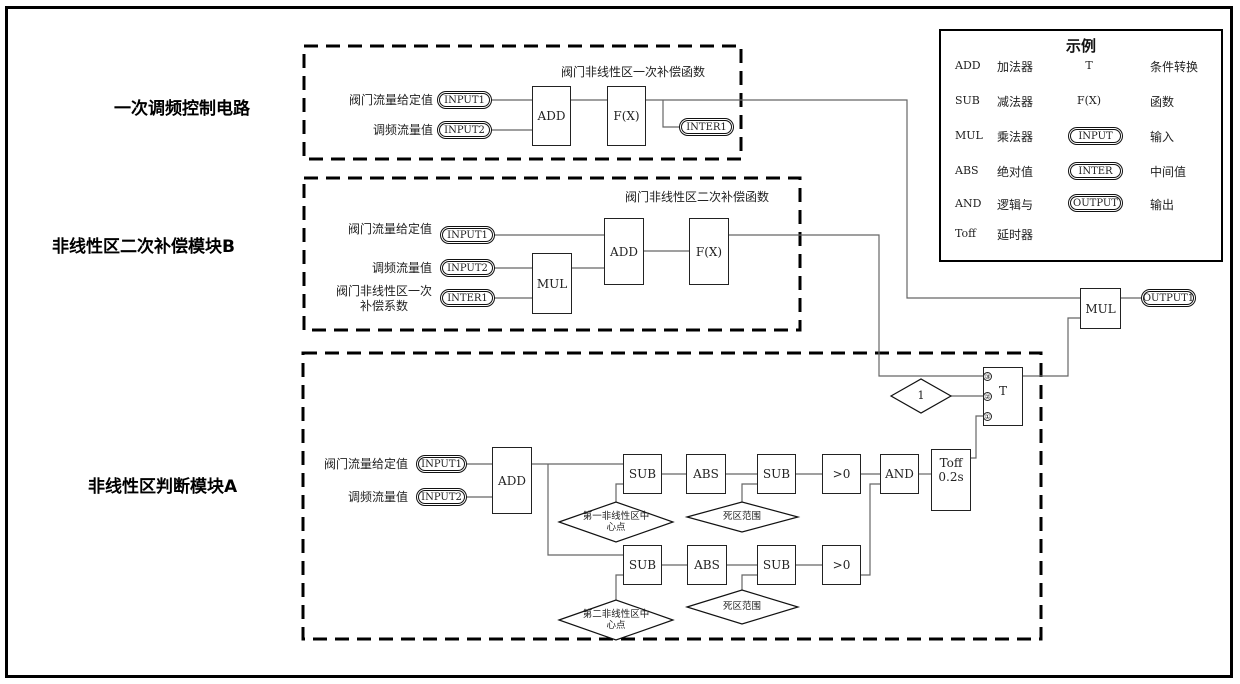 Image resolution: width=1240 pixels, height=684 pixels. Describe the element at coordinates (1015, 235) in the screenshot. I see `legend-name: 延时器` at that location.